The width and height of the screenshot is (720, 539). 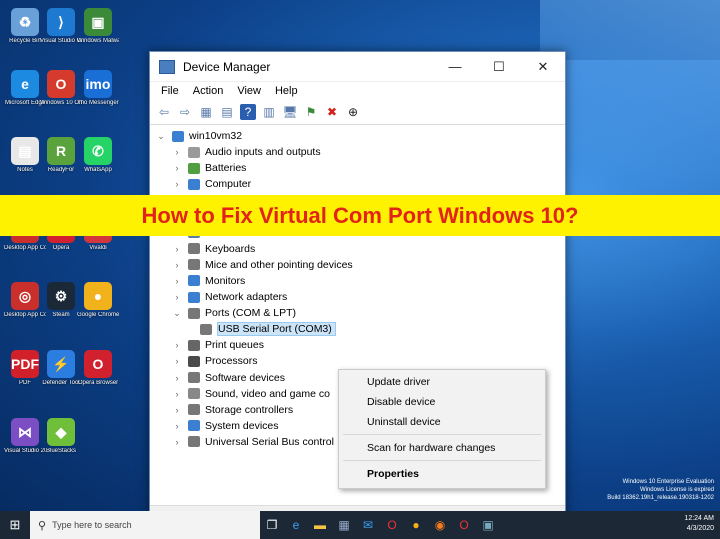 I want to click on tree-category-item: › Audio inputs and outputs, so click(x=246, y=152).